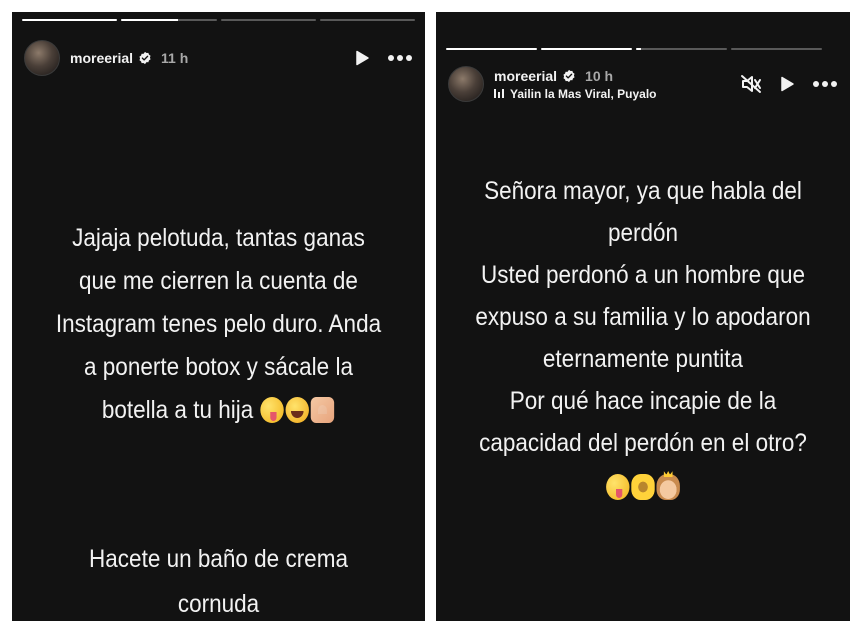 The width and height of the screenshot is (862, 633). What do you see at coordinates (618, 487) in the screenshot?
I see `winking-tongue-emoji` at bounding box center [618, 487].